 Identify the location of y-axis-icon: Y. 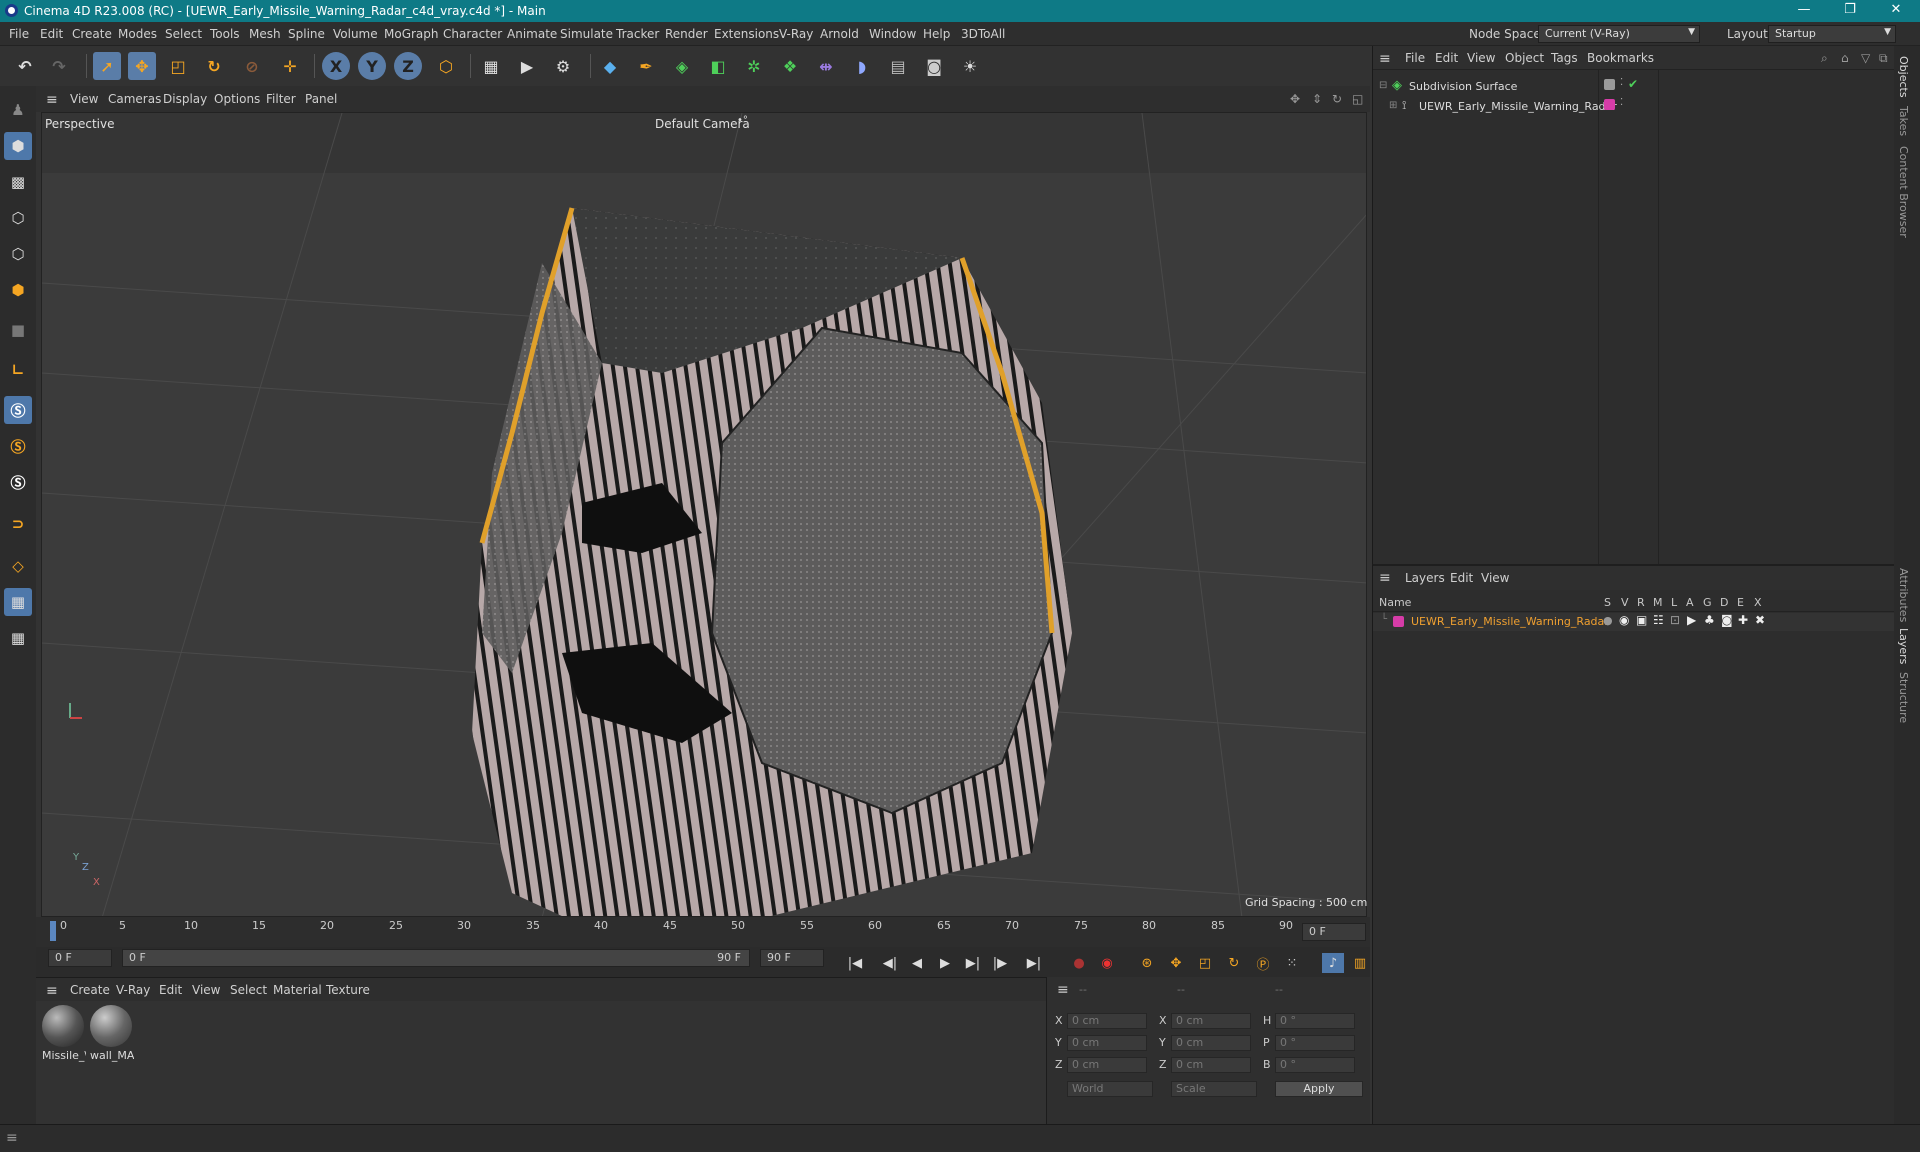
(372, 66).